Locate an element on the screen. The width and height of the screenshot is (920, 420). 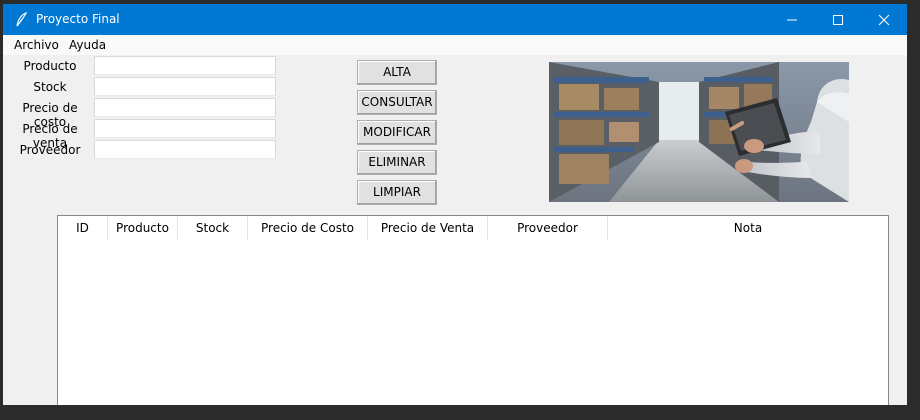
column-header-proveedor: Proveedor is located at coordinates (548, 228).